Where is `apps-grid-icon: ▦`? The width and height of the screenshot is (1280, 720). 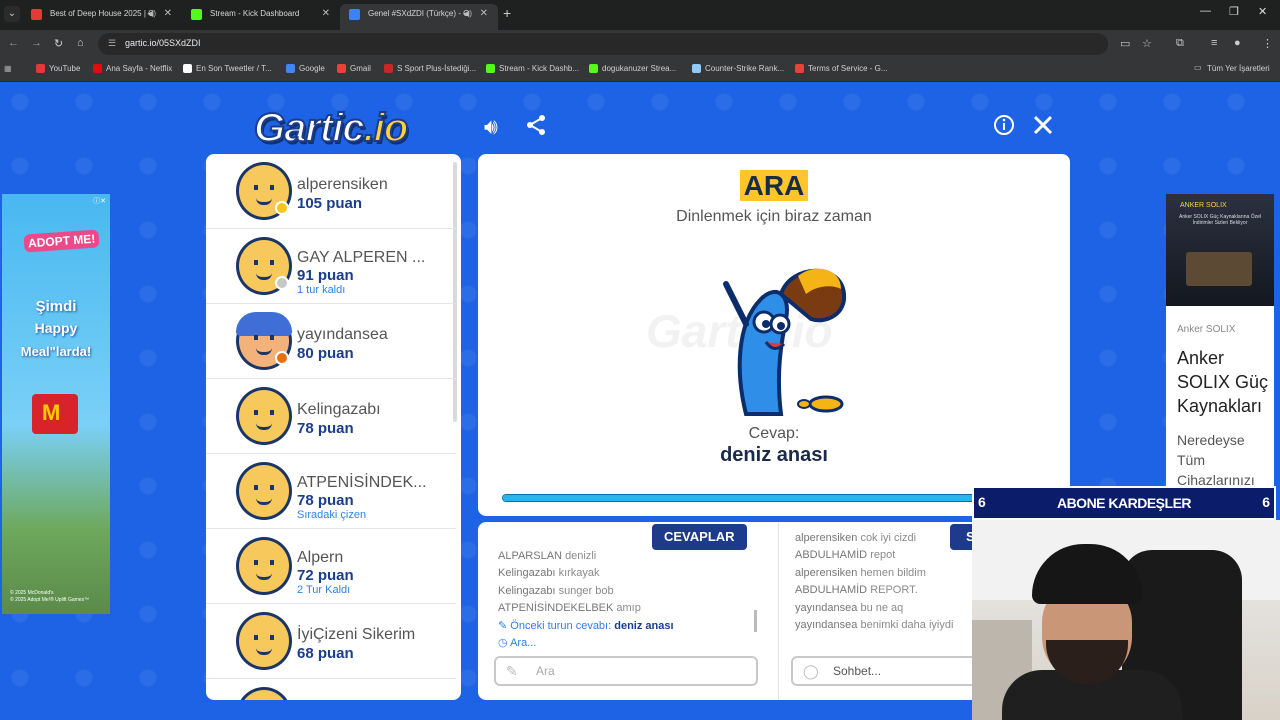
apps-grid-icon: ▦ is located at coordinates (8, 68).